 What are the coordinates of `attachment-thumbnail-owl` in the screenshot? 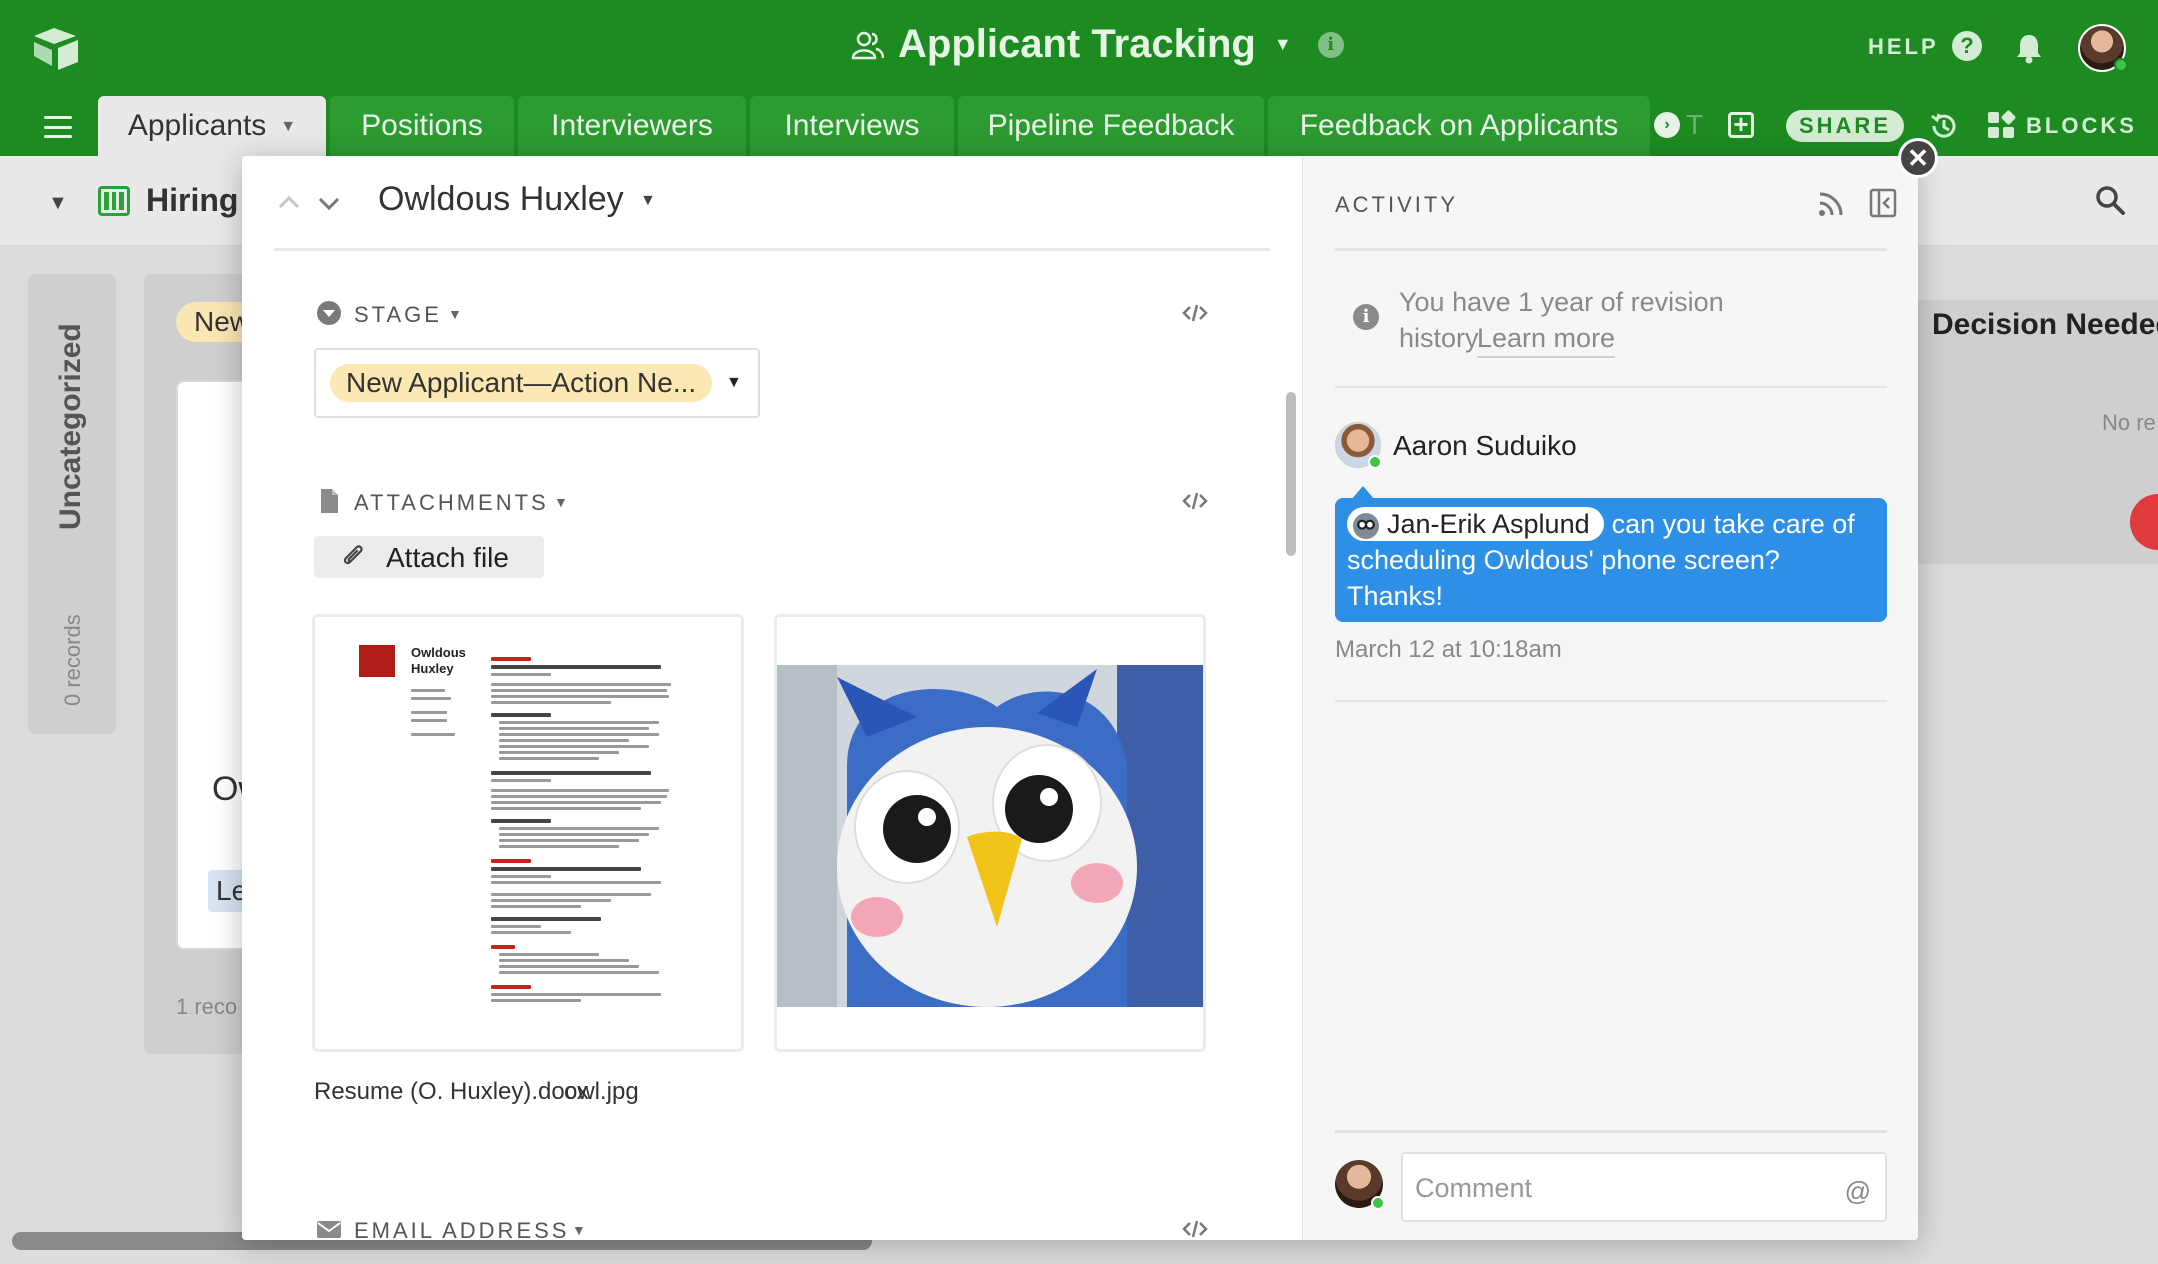 It's located at (990, 833).